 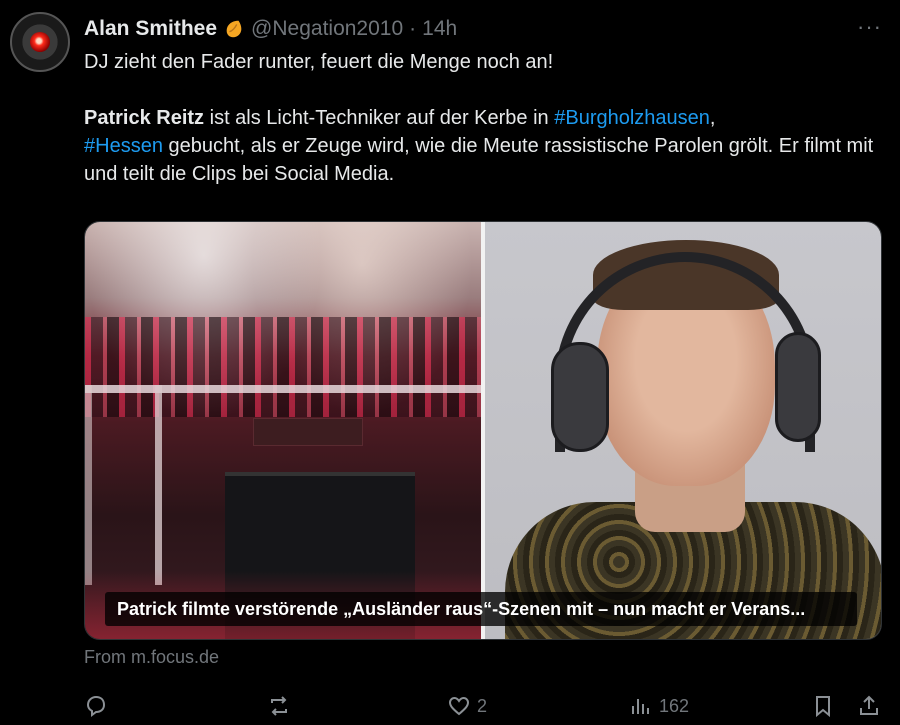 I want to click on share-icon, so click(x=869, y=705).